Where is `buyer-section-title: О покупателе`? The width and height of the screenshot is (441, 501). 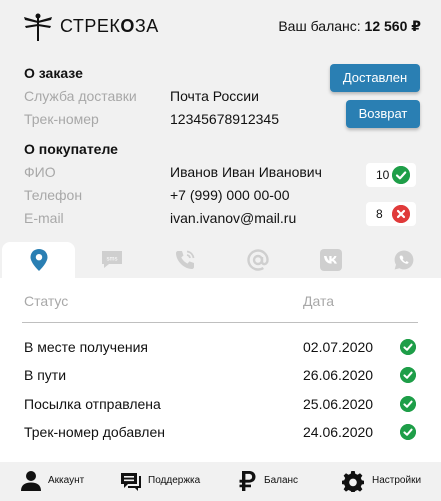 buyer-section-title: О покупателе is located at coordinates (71, 149).